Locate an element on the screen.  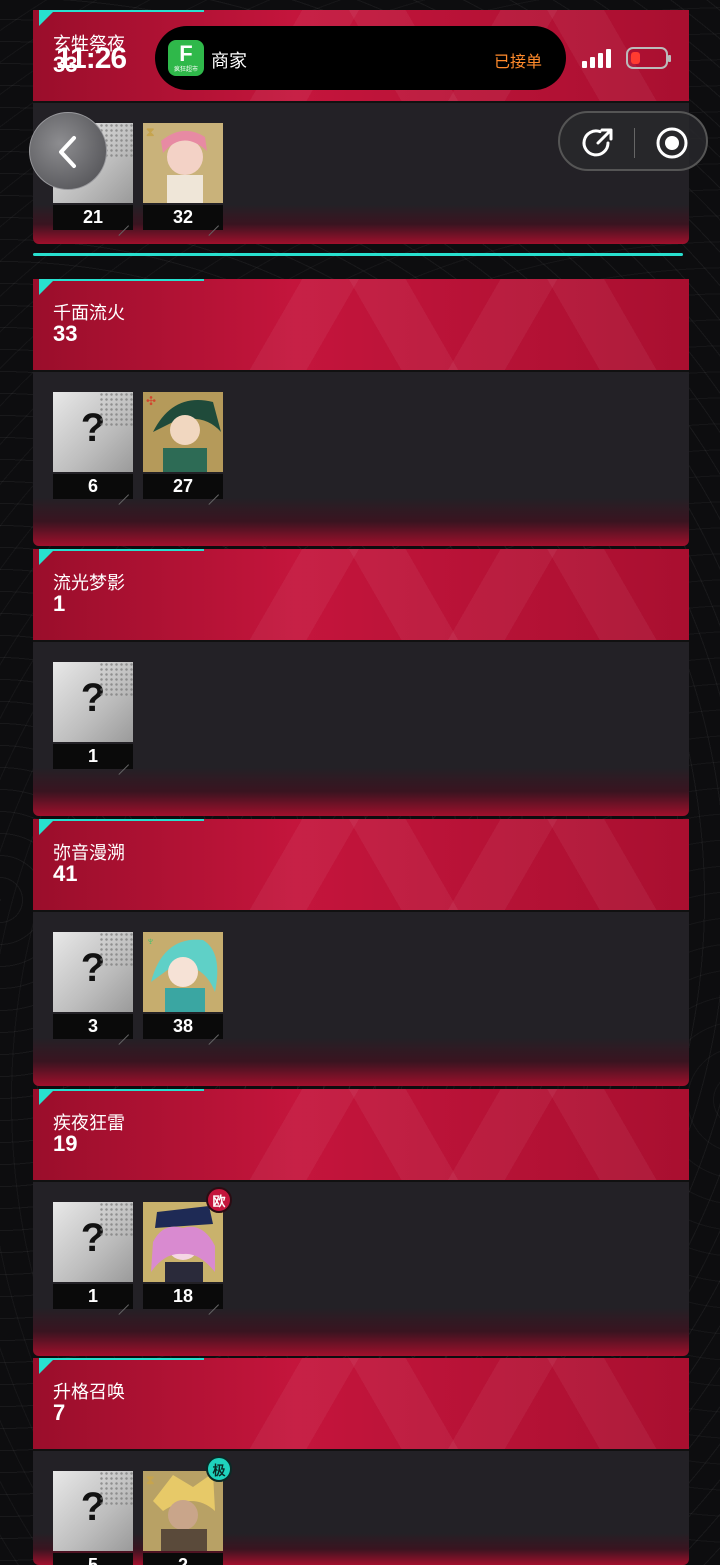
pool-count: 1 is located at coordinates (59, 603).